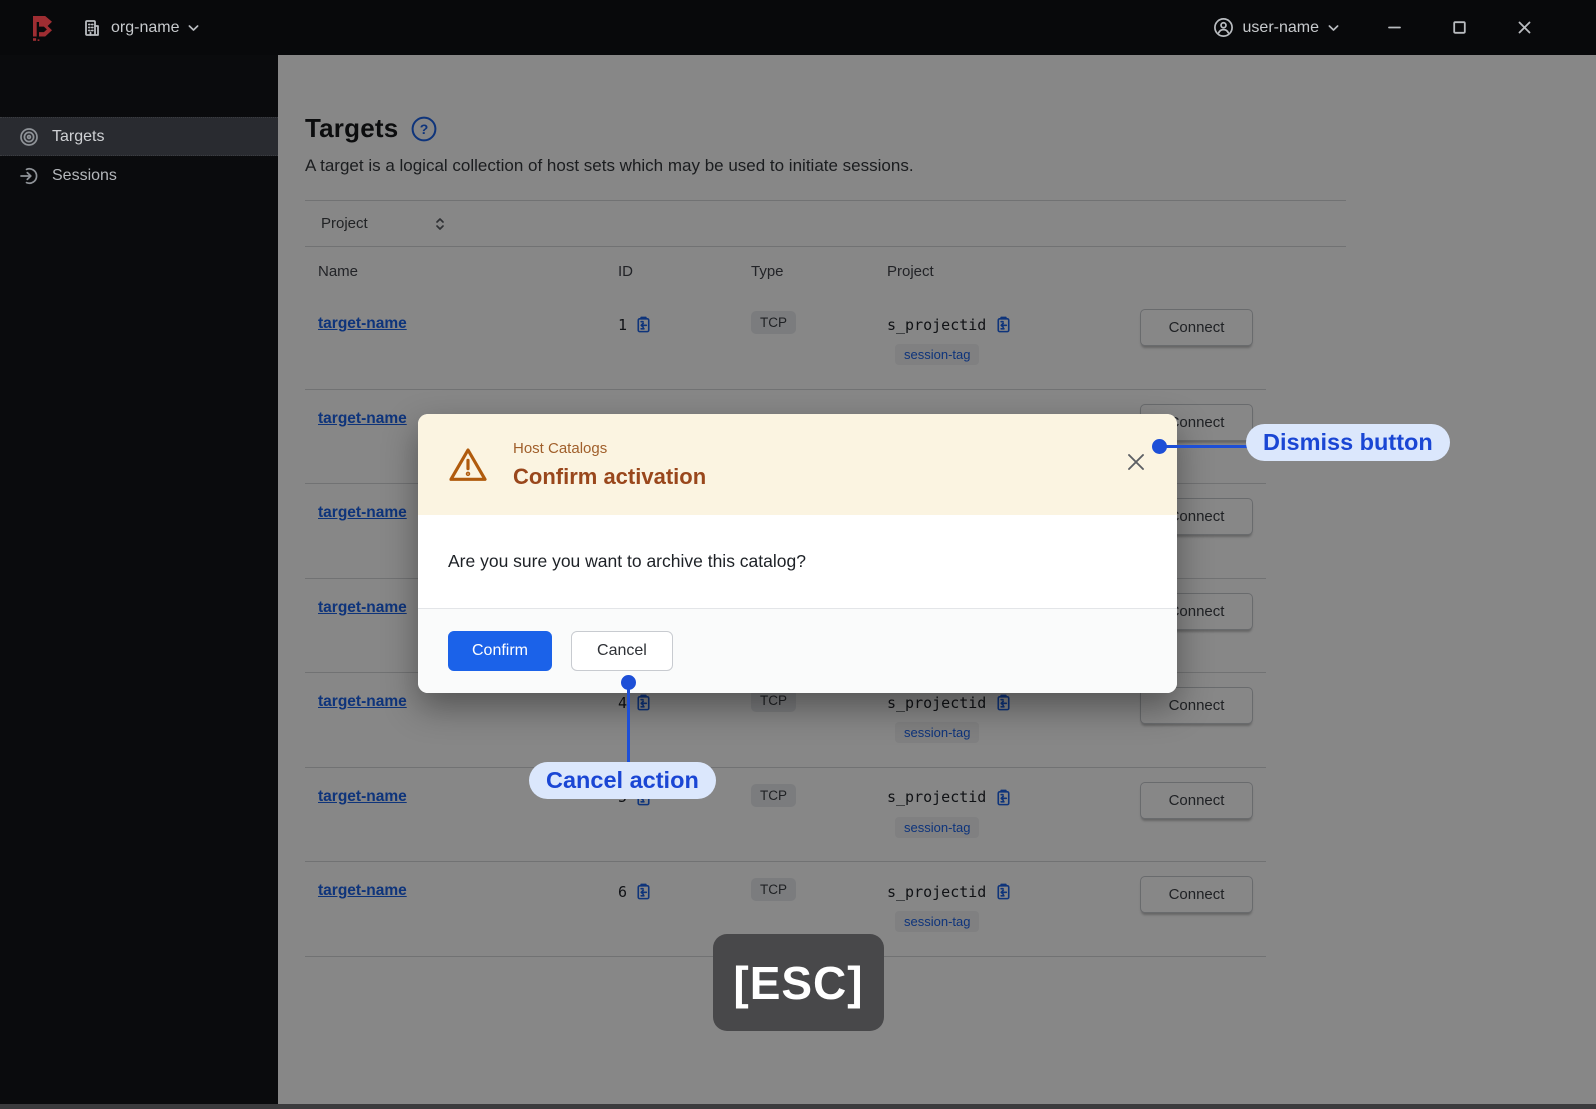 The image size is (1596, 1109). What do you see at coordinates (1223, 27) in the screenshot?
I see `user-avatar-icon` at bounding box center [1223, 27].